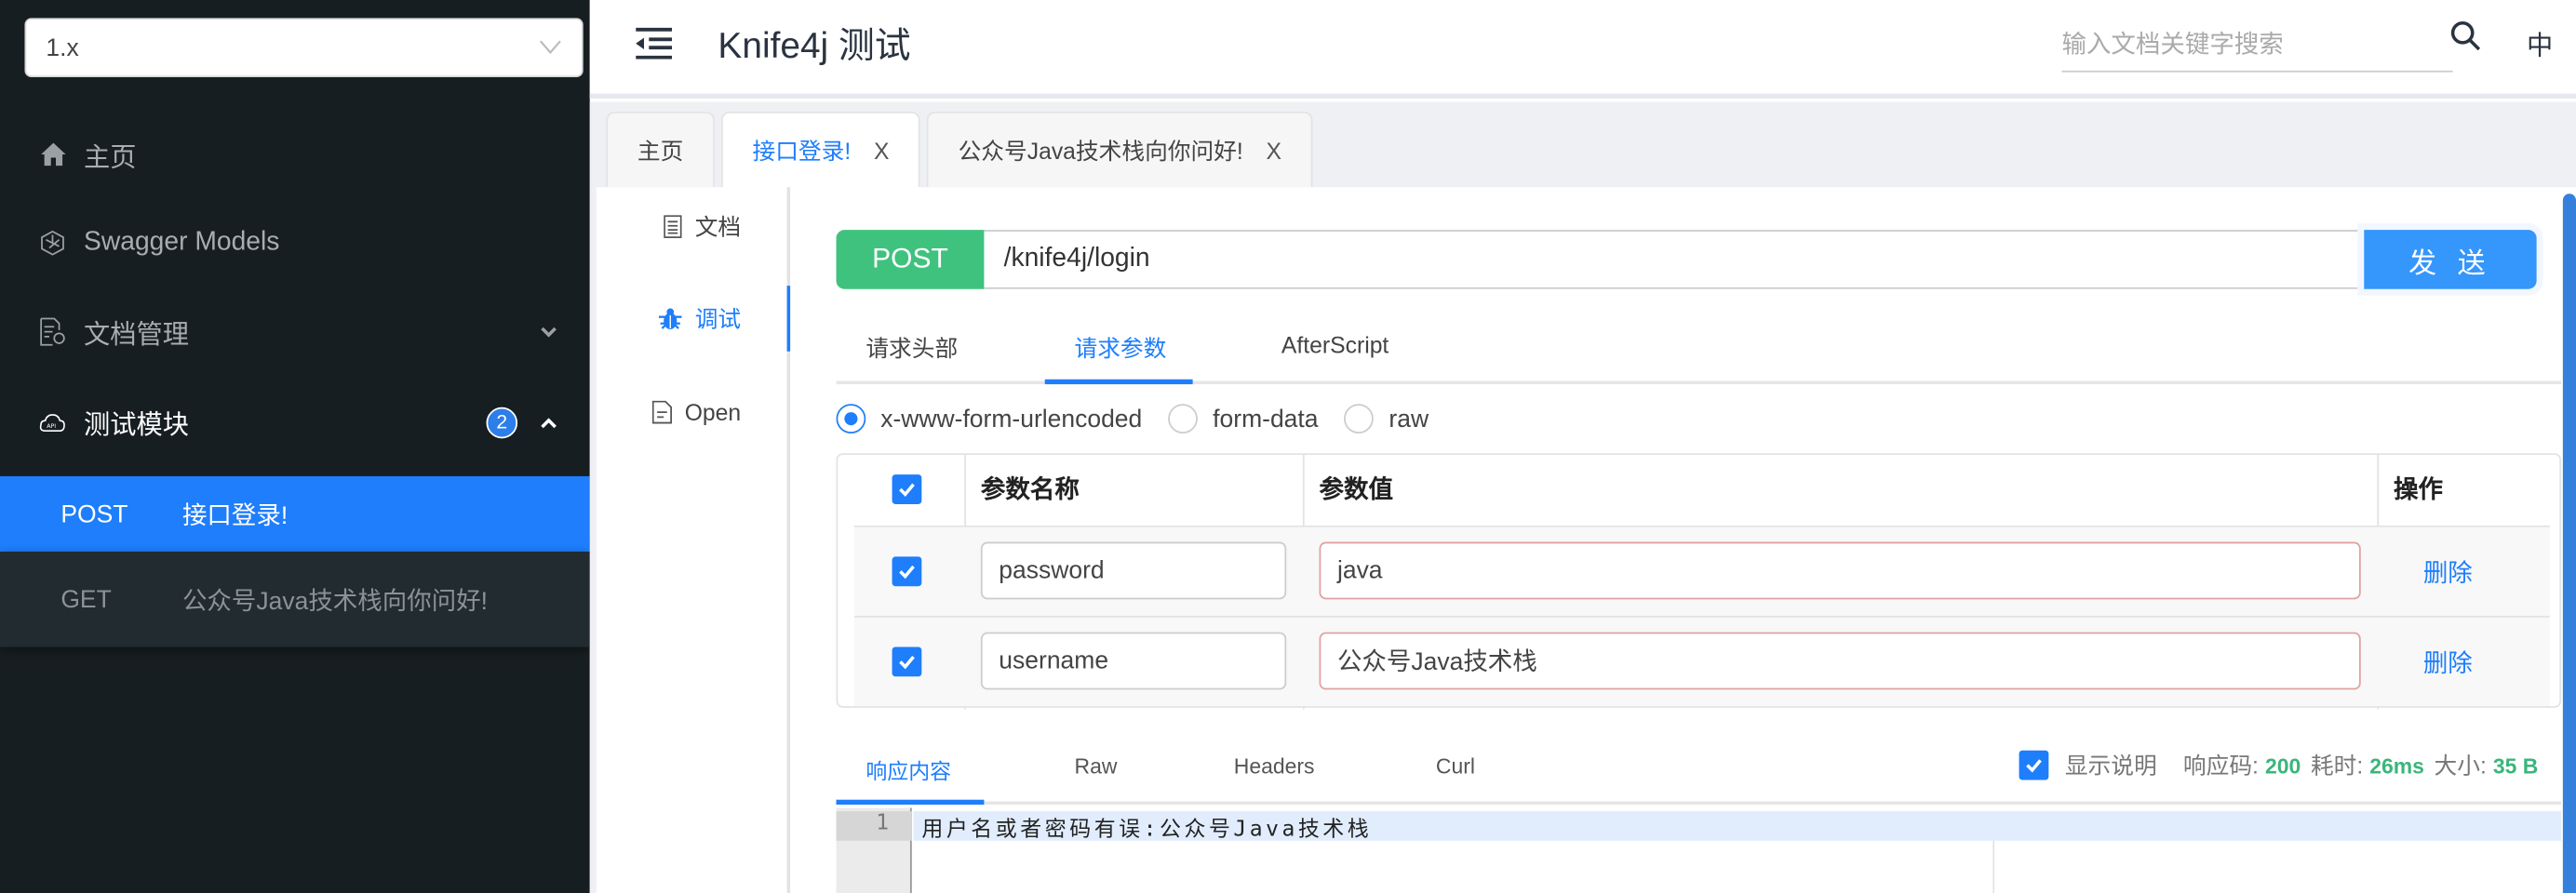  I want to click on tab-response-raw: Raw, so click(1096, 765).